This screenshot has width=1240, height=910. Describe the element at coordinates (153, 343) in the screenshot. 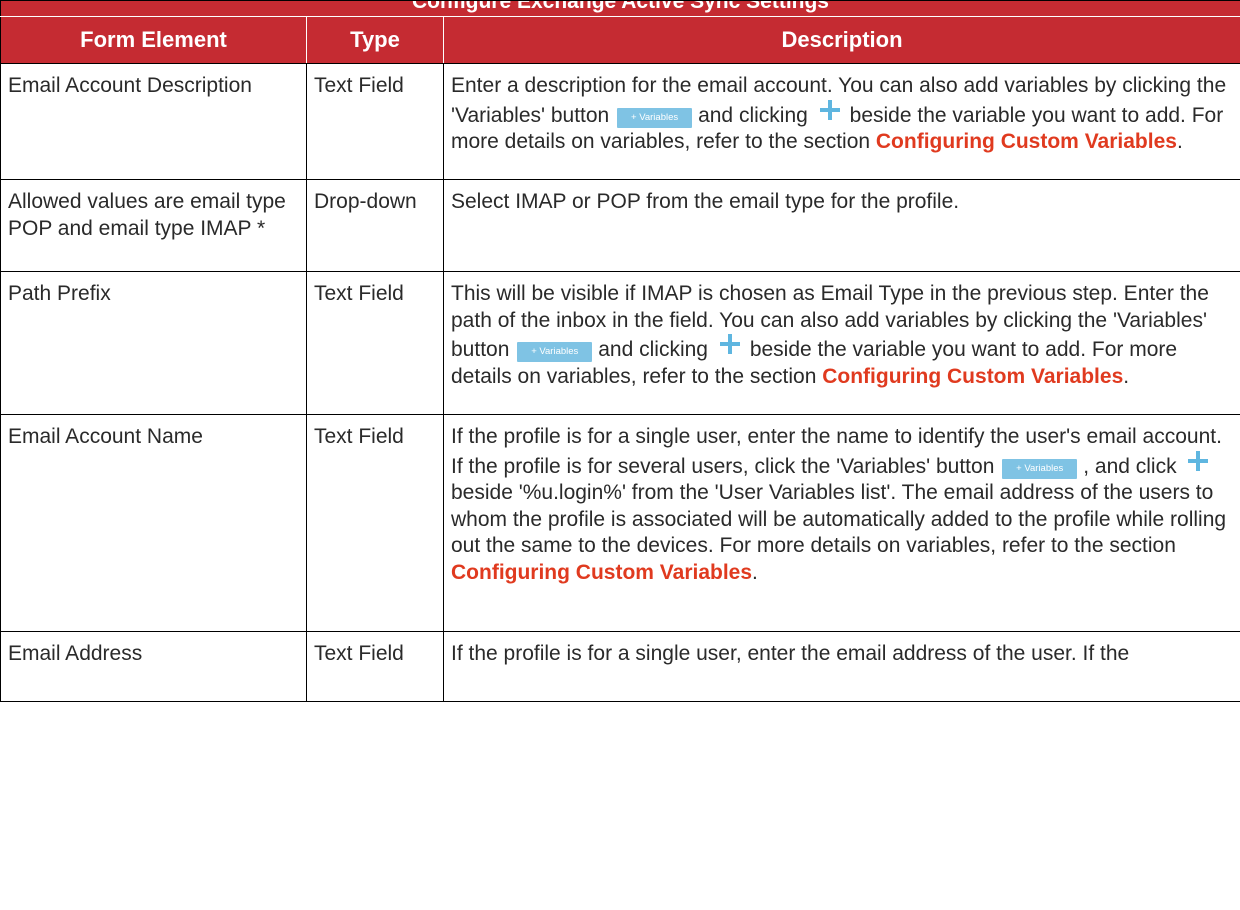

I see `form-element-cell: Path Prefix` at that location.